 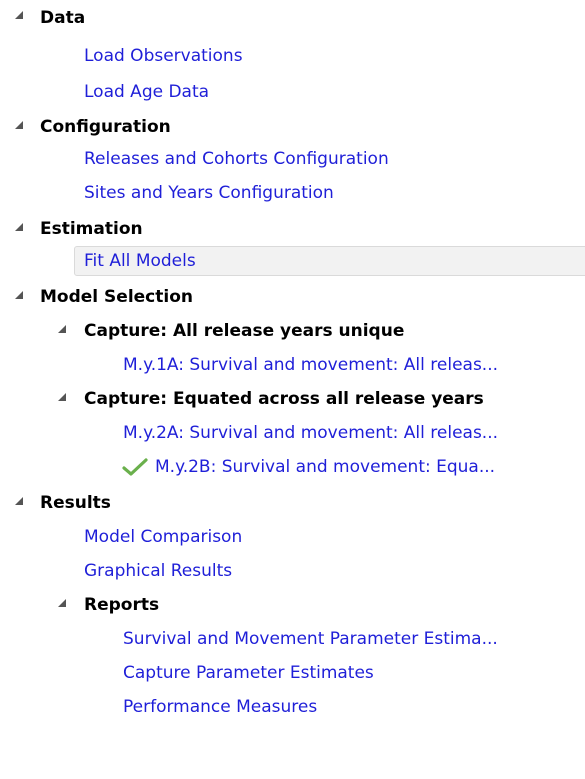 What do you see at coordinates (91, 229) in the screenshot?
I see `tree-node-estimation: Estimation` at bounding box center [91, 229].